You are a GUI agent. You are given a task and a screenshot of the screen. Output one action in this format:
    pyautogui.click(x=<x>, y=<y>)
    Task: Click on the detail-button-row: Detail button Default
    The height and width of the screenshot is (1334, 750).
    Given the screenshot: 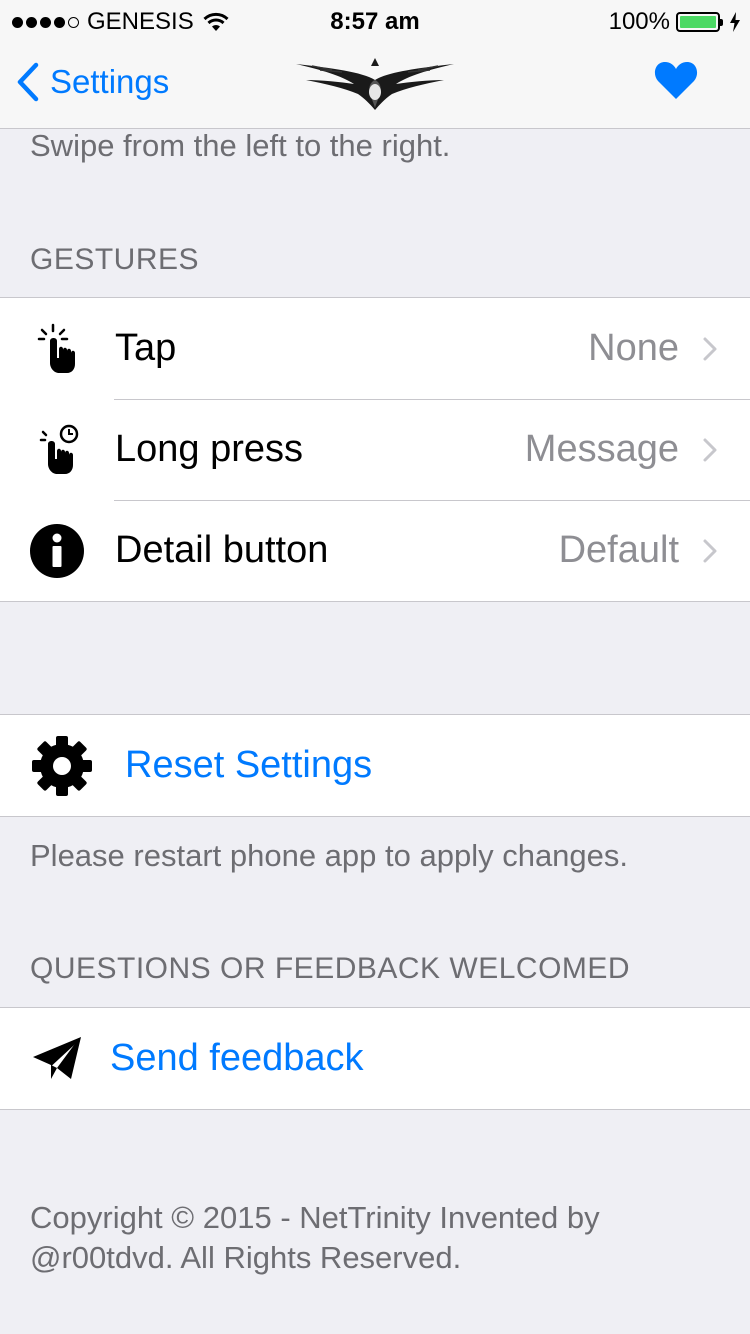 What is the action you would take?
    pyautogui.click(x=375, y=550)
    